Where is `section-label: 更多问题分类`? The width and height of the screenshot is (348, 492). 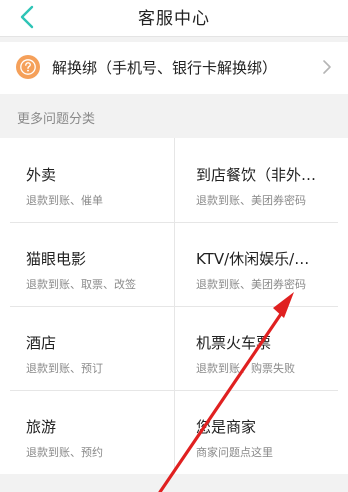
section-label: 更多问题分类 is located at coordinates (56, 119).